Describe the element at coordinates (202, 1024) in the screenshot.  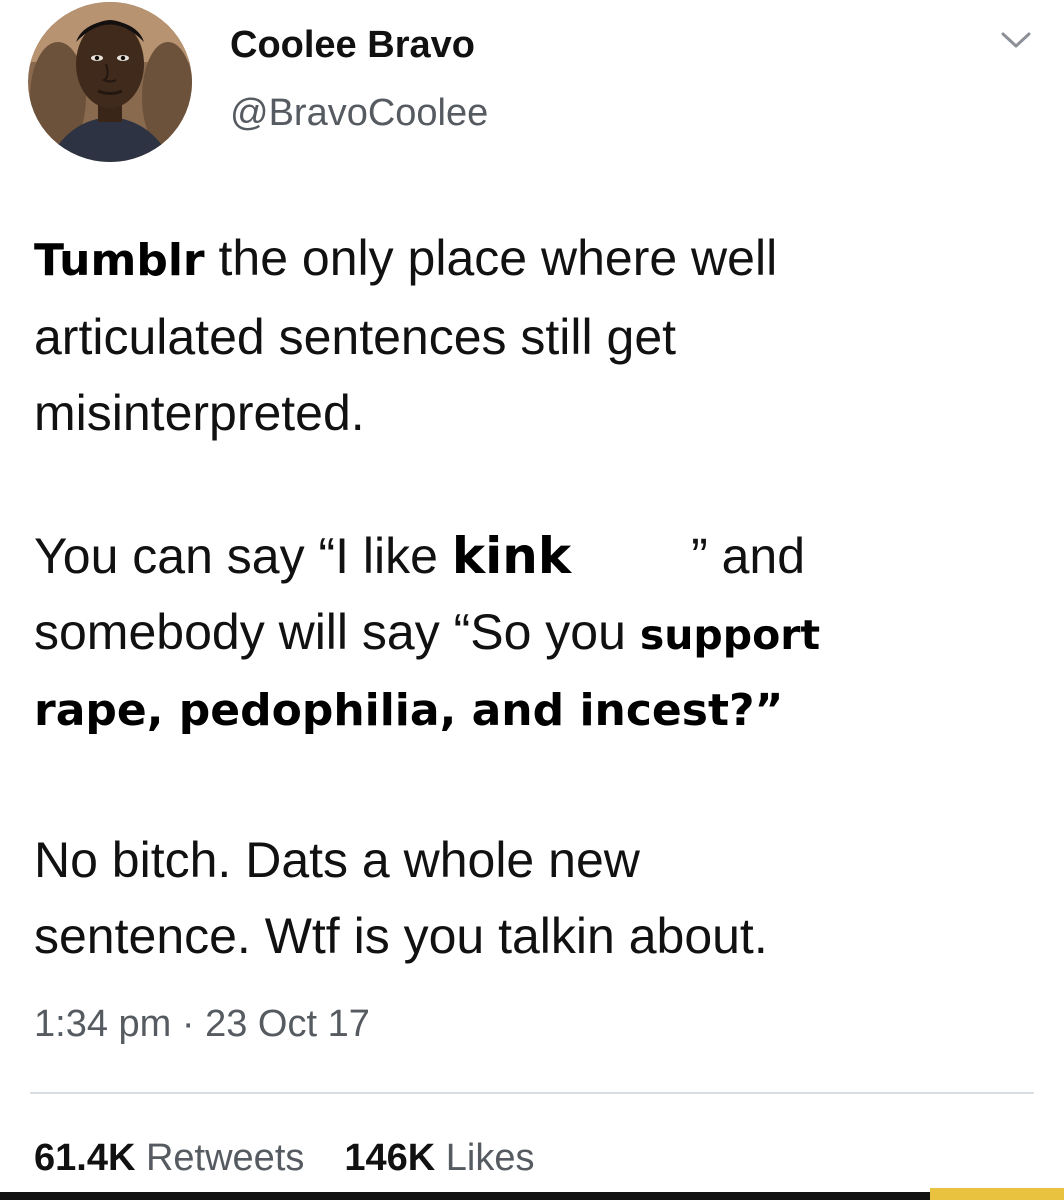
I see `tweet-timestamp: 1:34 pm · 23 Oct 17` at that location.